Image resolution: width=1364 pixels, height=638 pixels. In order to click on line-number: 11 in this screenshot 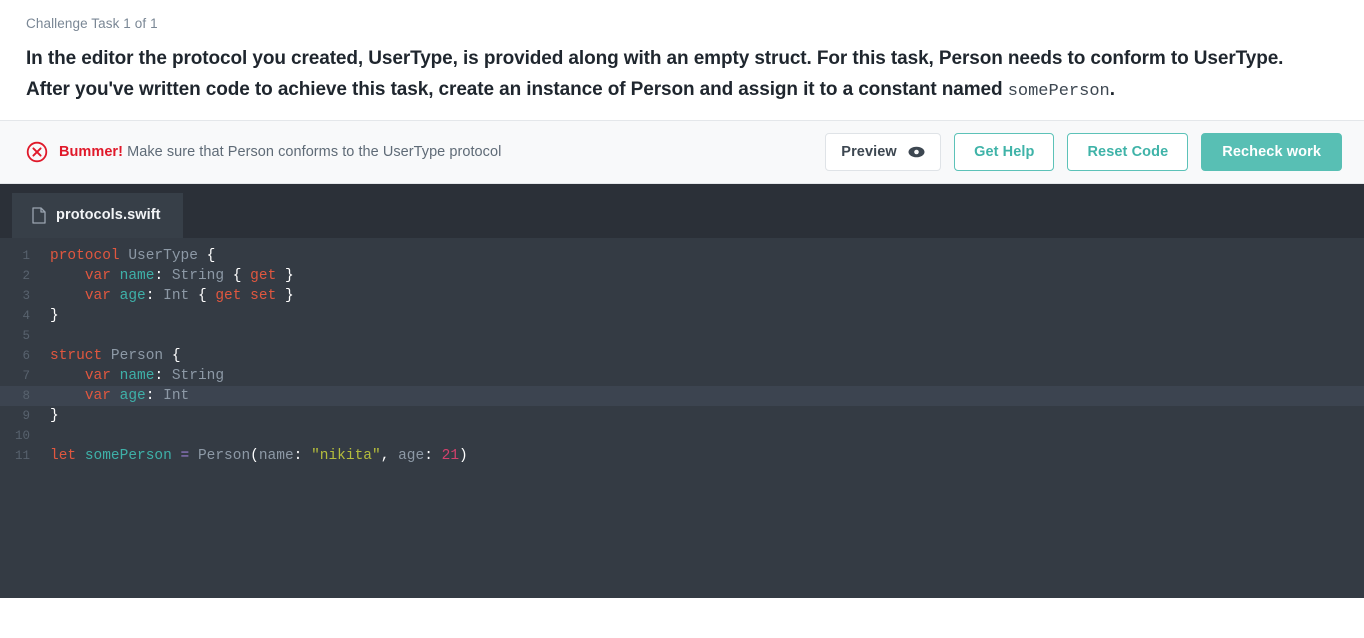, I will do `click(22, 455)`.